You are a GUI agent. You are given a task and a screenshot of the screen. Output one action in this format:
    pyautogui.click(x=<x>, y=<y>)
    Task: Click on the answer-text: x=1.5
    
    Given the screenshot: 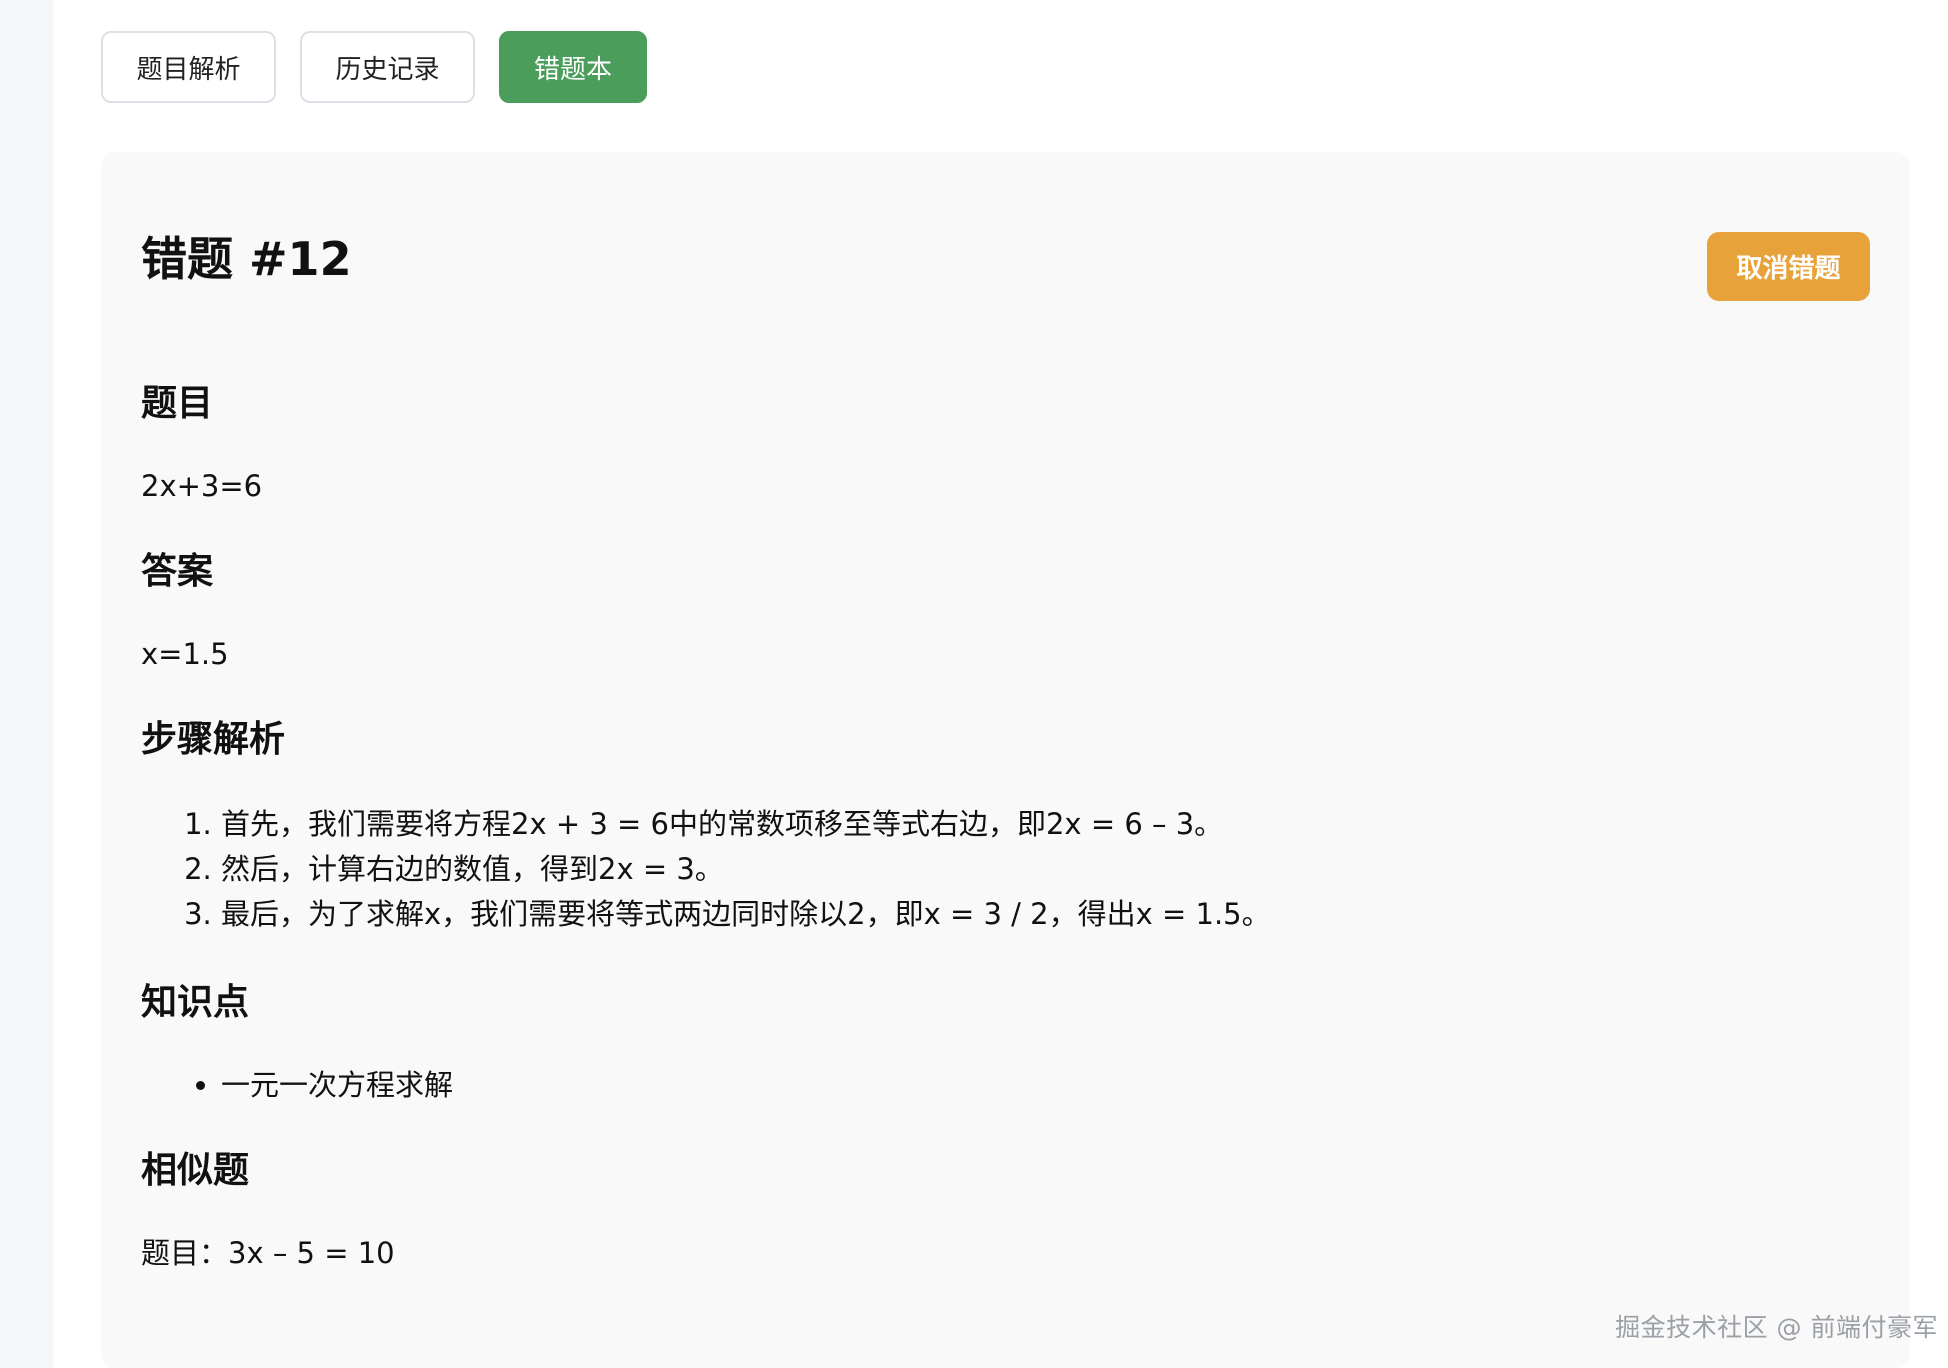 What is the action you would take?
    pyautogui.click(x=185, y=654)
    